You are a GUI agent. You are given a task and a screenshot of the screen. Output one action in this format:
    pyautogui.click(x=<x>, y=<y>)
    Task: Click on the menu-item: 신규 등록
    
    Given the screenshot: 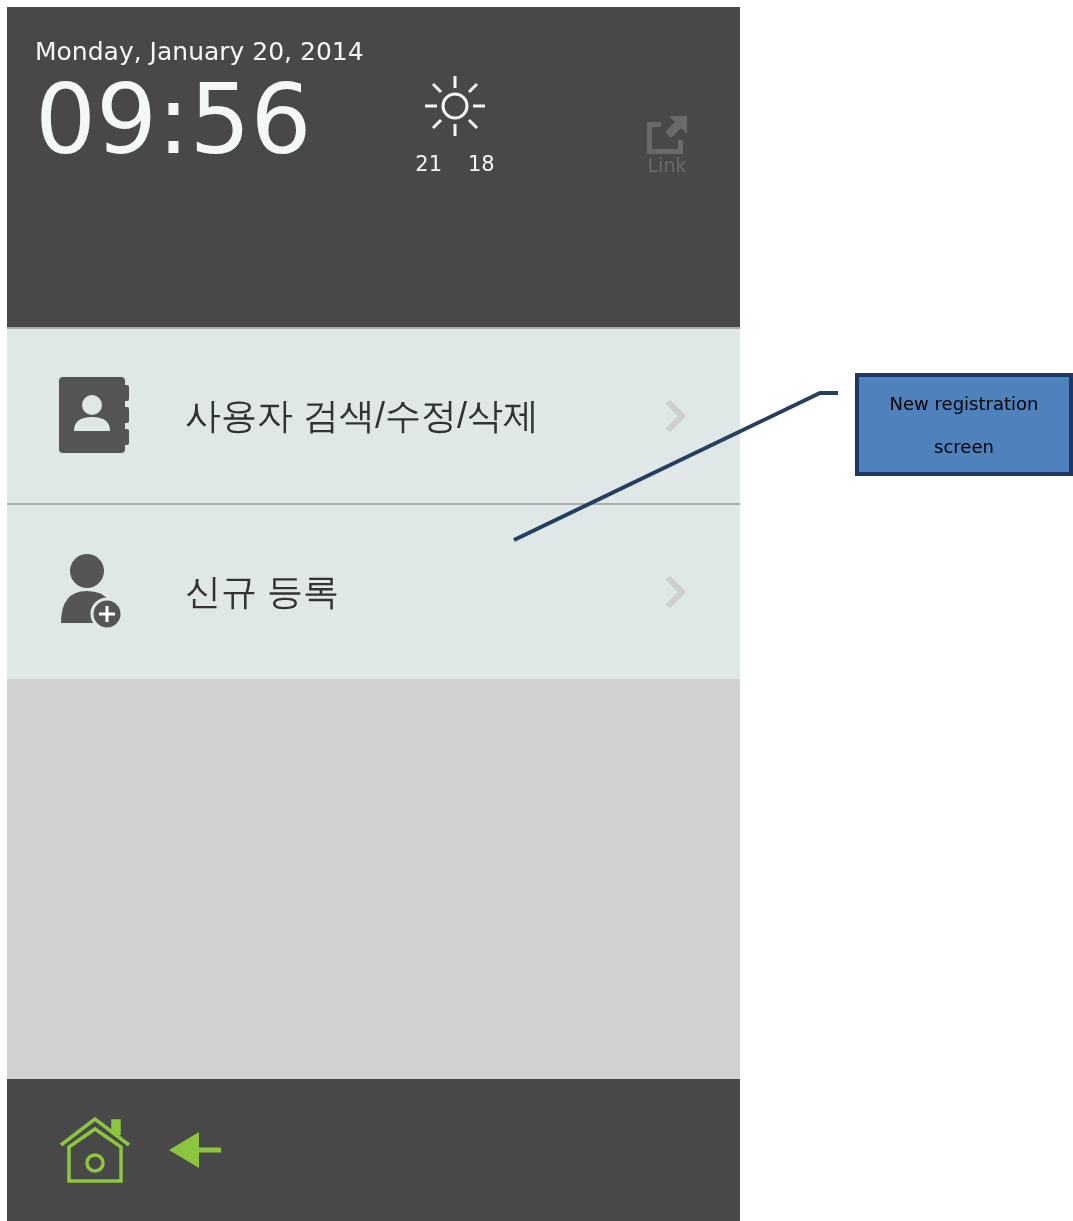 What is the action you would take?
    pyautogui.click(x=373, y=591)
    